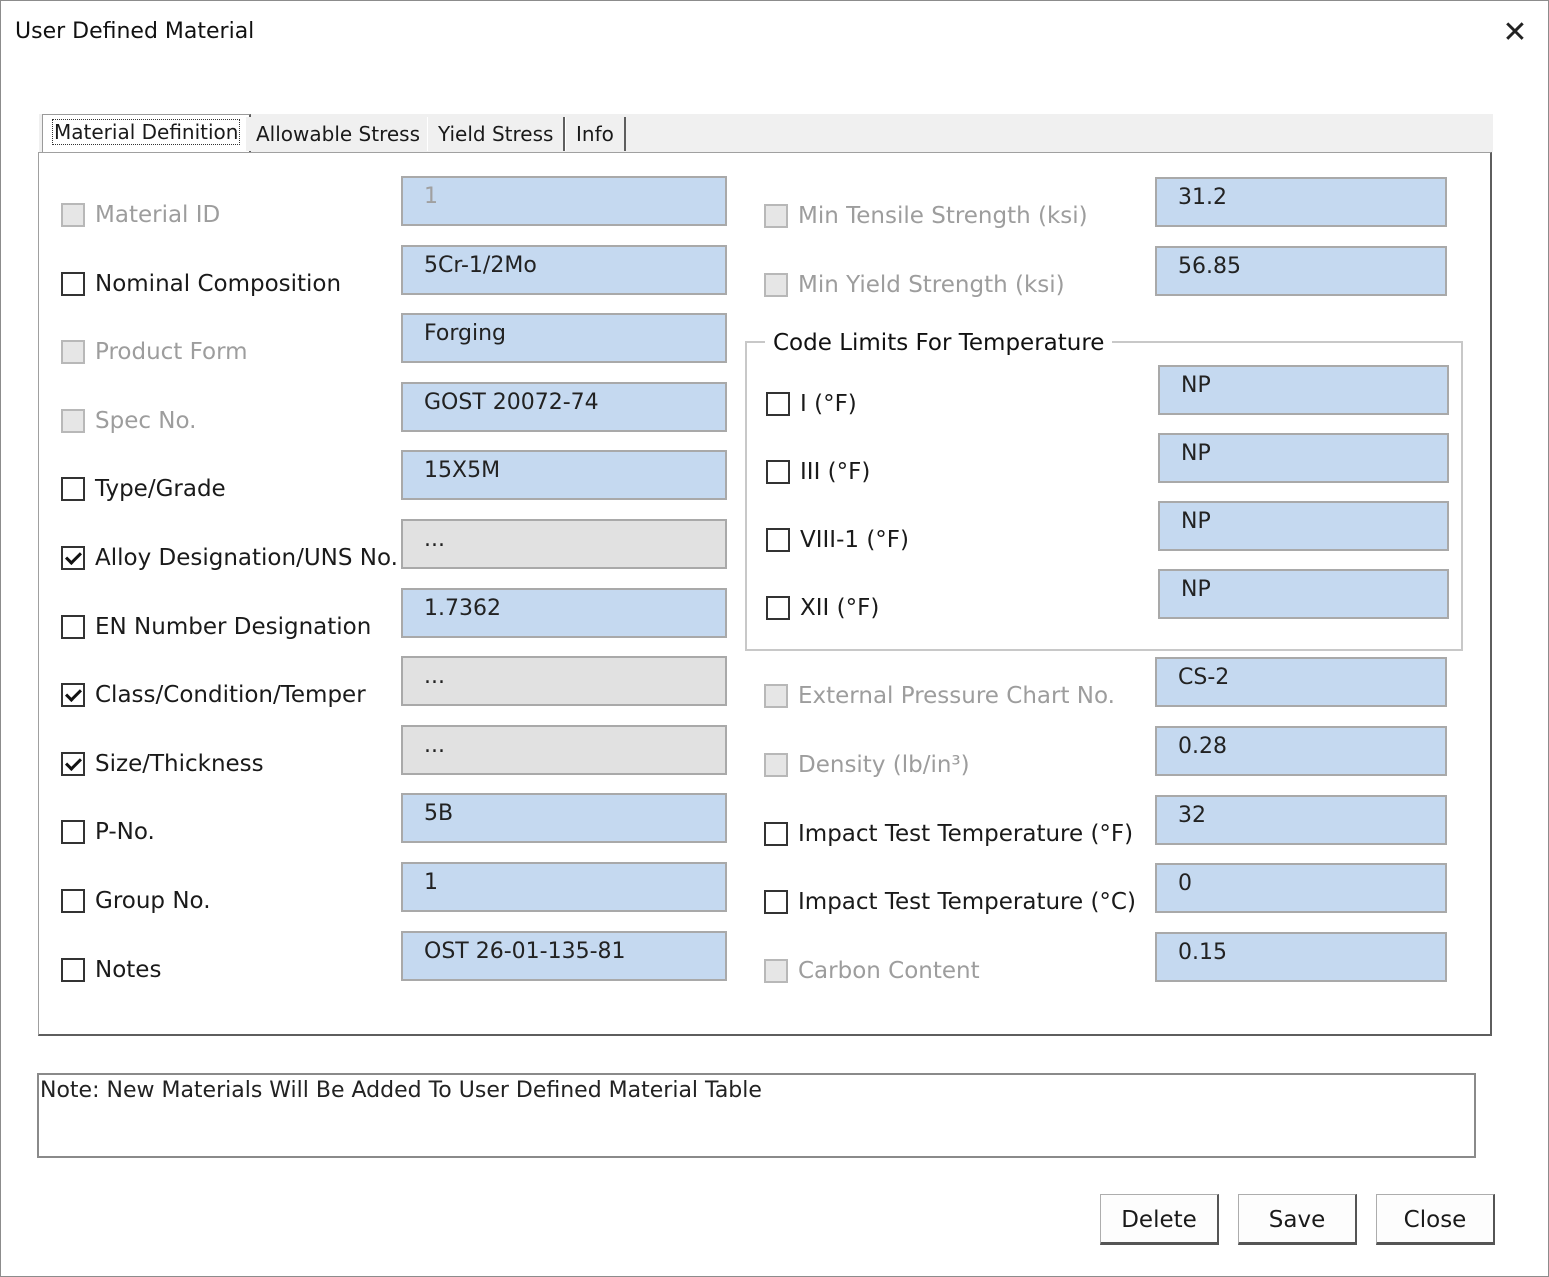  Describe the element at coordinates (73, 627) in the screenshot. I see `en-number-designation-checkbox` at that location.